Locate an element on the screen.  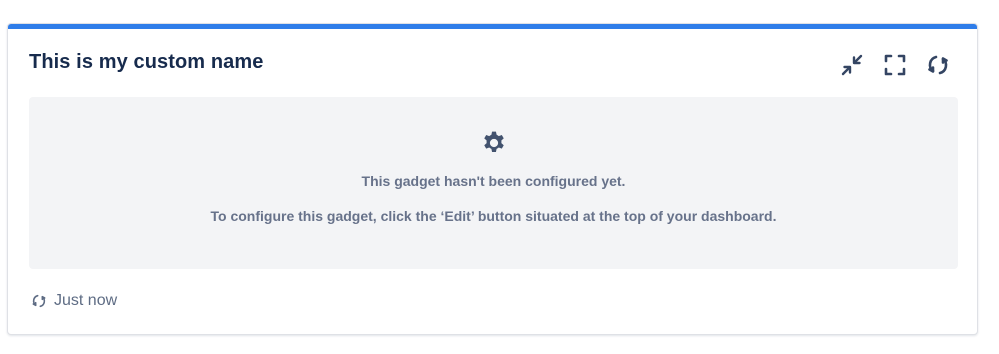
last-updated-text: Just now is located at coordinates (86, 300).